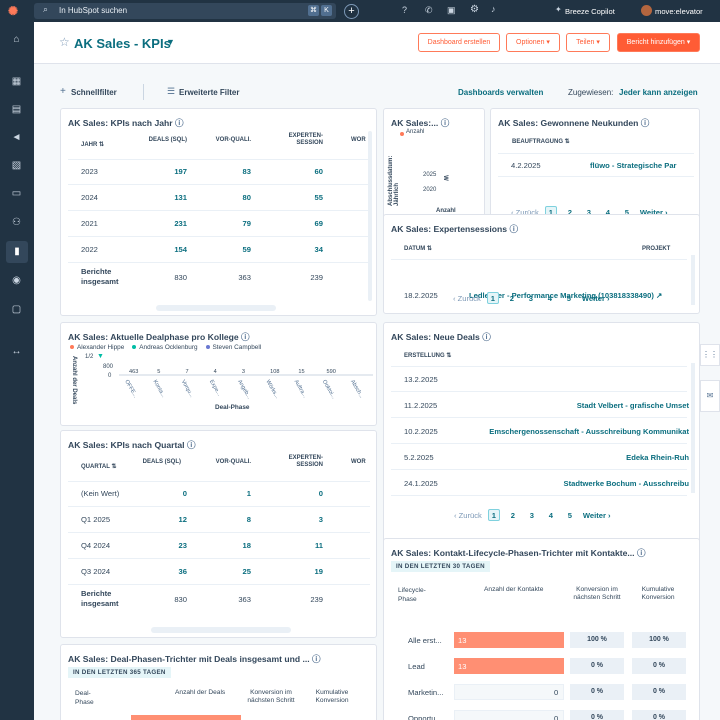 This screenshot has width=720, height=720. I want to click on table-cell-deals: 0, so click(167, 493).